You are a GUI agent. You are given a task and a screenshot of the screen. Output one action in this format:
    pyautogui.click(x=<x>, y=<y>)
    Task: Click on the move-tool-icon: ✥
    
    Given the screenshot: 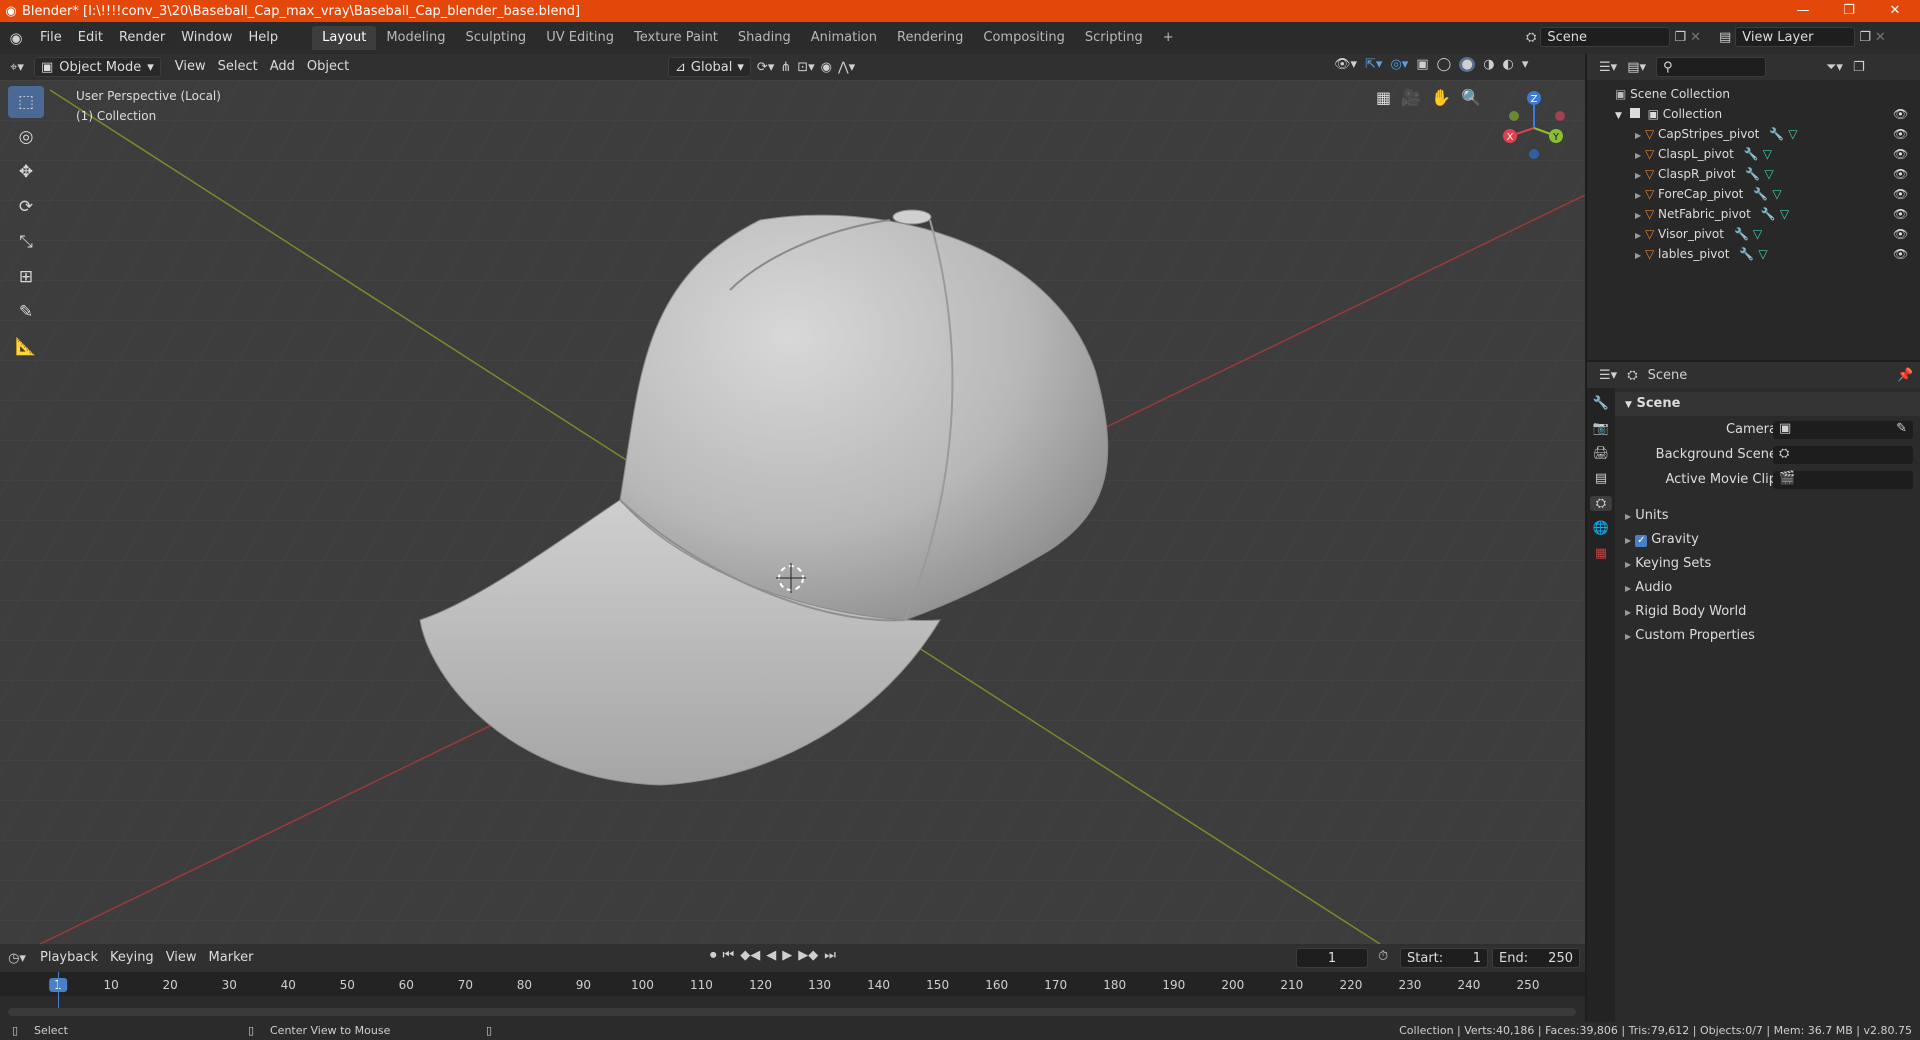 What is the action you would take?
    pyautogui.click(x=26, y=172)
    